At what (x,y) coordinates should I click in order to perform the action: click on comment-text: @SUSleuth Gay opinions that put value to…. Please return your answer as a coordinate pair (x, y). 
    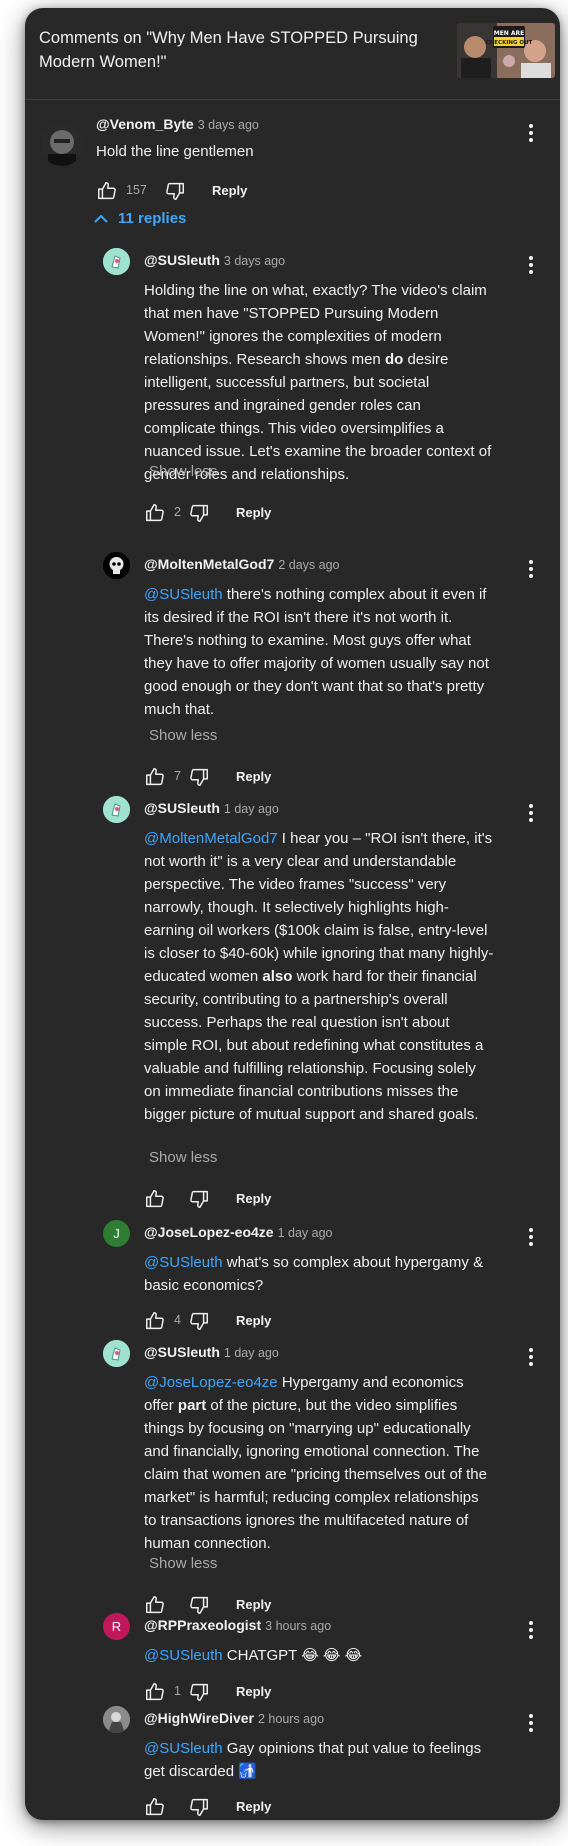
    Looking at the image, I should click on (319, 1760).